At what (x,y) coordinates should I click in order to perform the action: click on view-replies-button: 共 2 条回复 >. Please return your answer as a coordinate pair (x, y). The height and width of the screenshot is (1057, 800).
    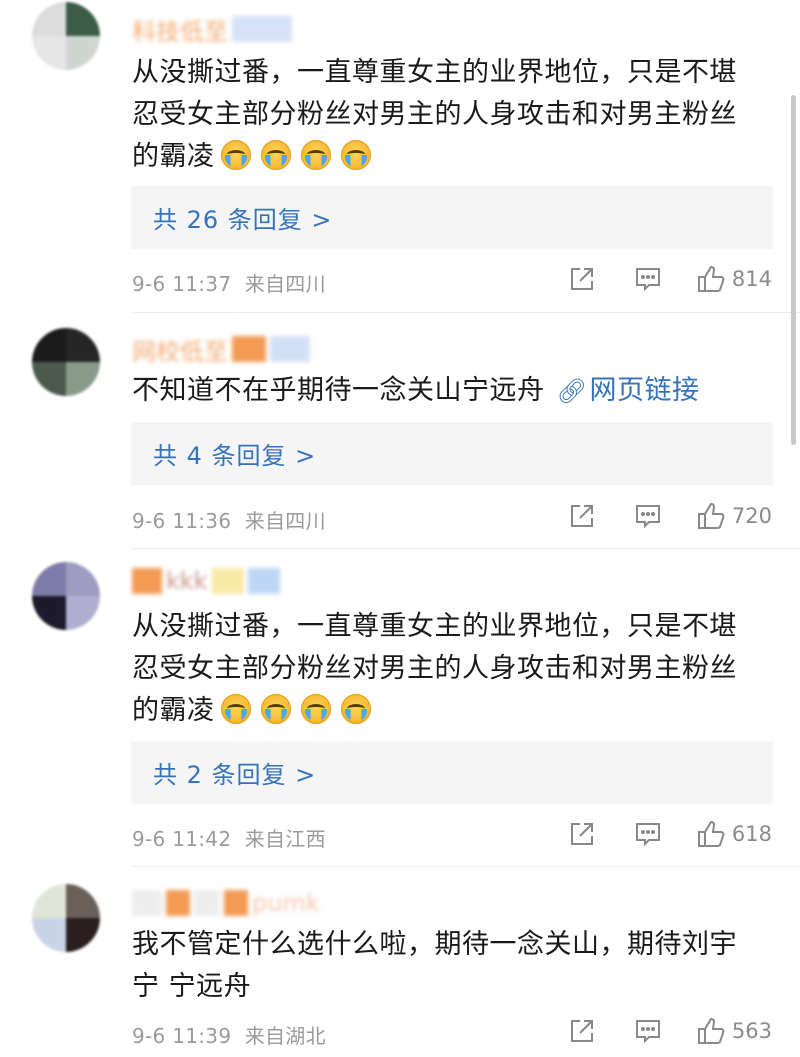
    Looking at the image, I should click on (452, 772).